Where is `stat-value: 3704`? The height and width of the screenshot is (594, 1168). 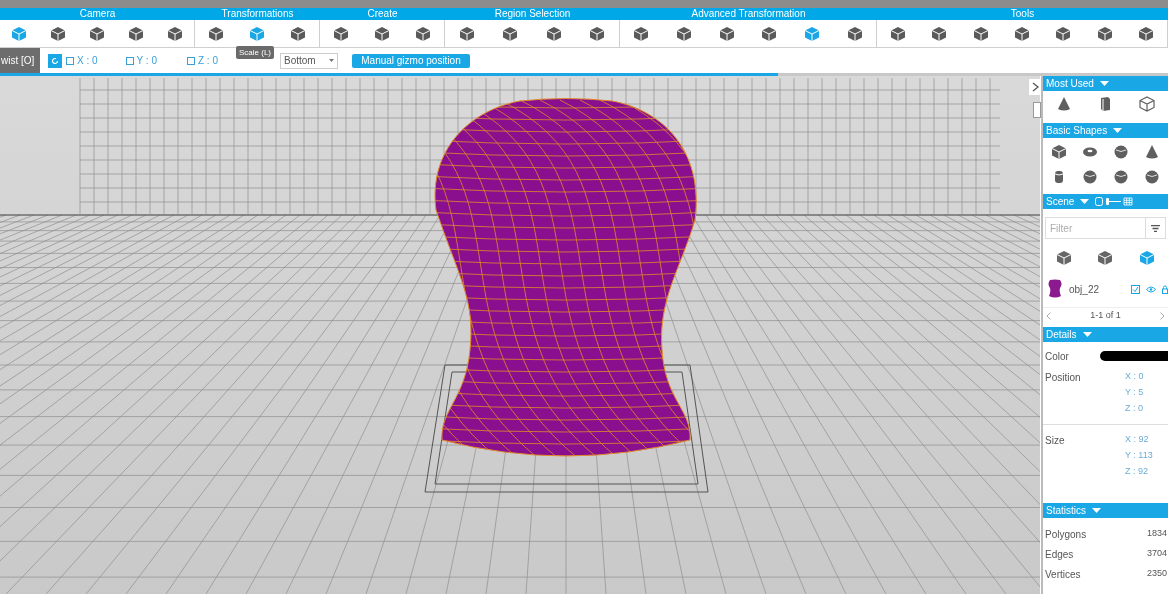
stat-value: 3704 is located at coordinates (1156, 554).